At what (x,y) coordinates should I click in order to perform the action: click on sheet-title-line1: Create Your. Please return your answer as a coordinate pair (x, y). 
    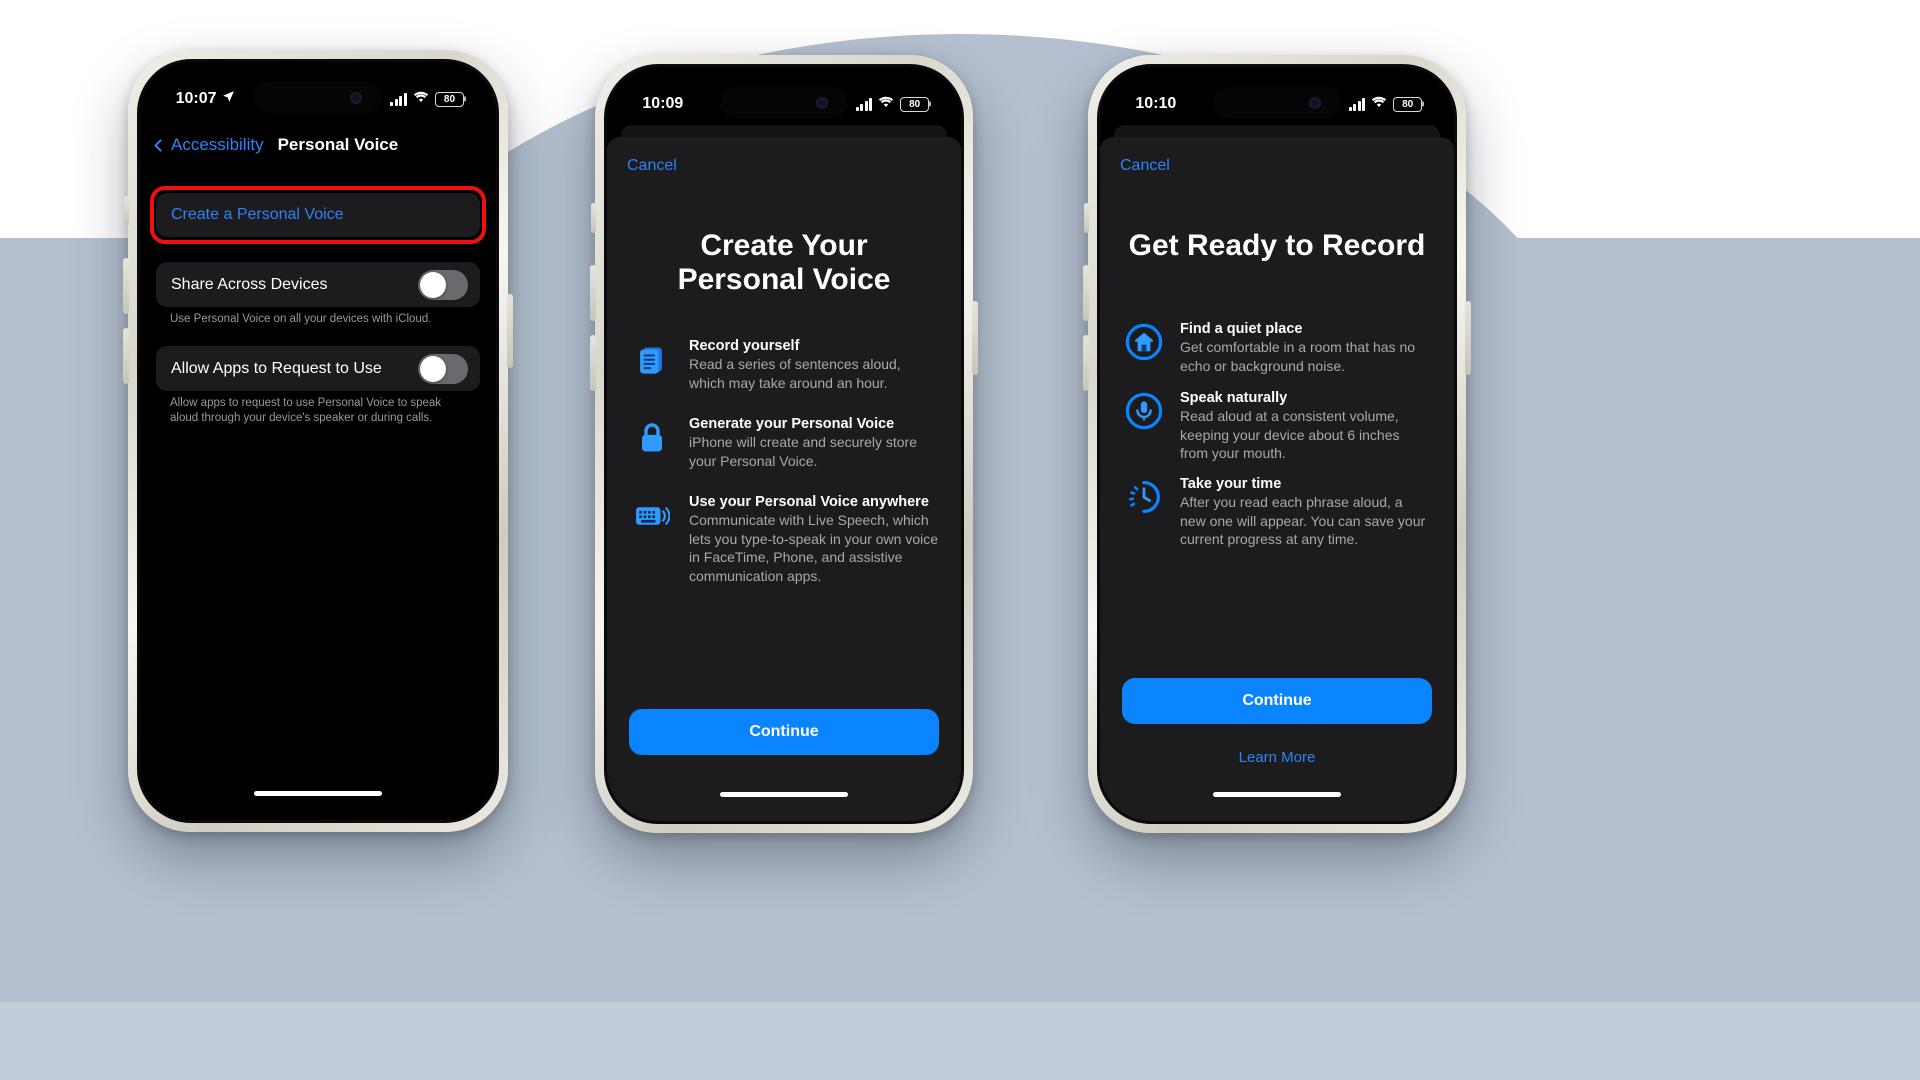
    Looking at the image, I should click on (784, 245).